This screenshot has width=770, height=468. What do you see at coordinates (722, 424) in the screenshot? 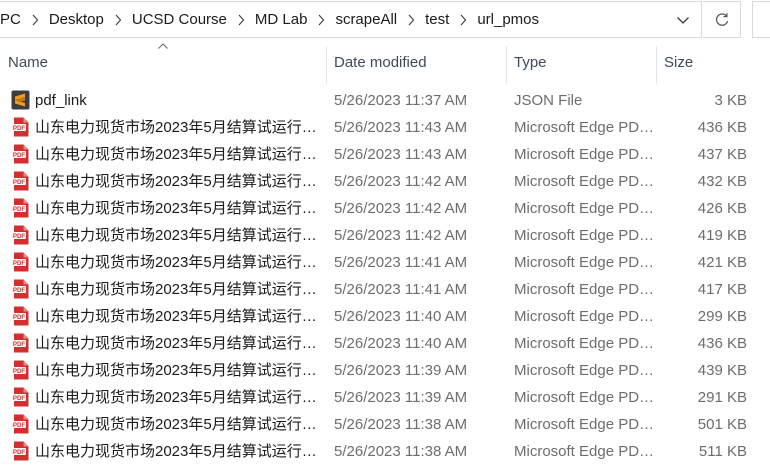
I see `file-size: 501 KB` at bounding box center [722, 424].